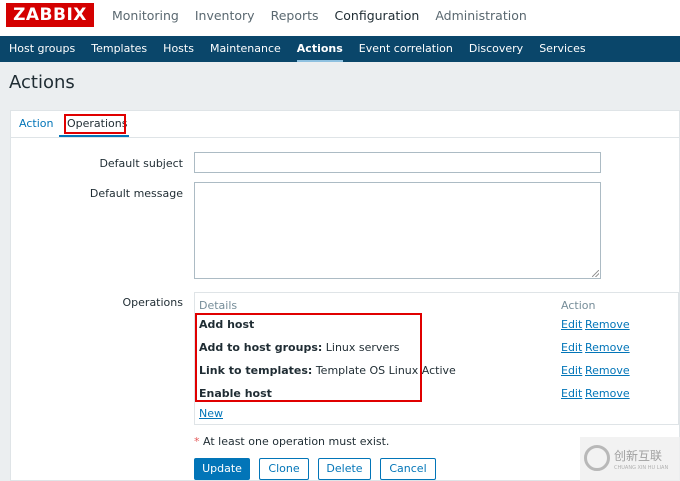 The height and width of the screenshot is (481, 680). Describe the element at coordinates (145, 18) in the screenshot. I see `main-nav-monitoring: Monitoring` at that location.